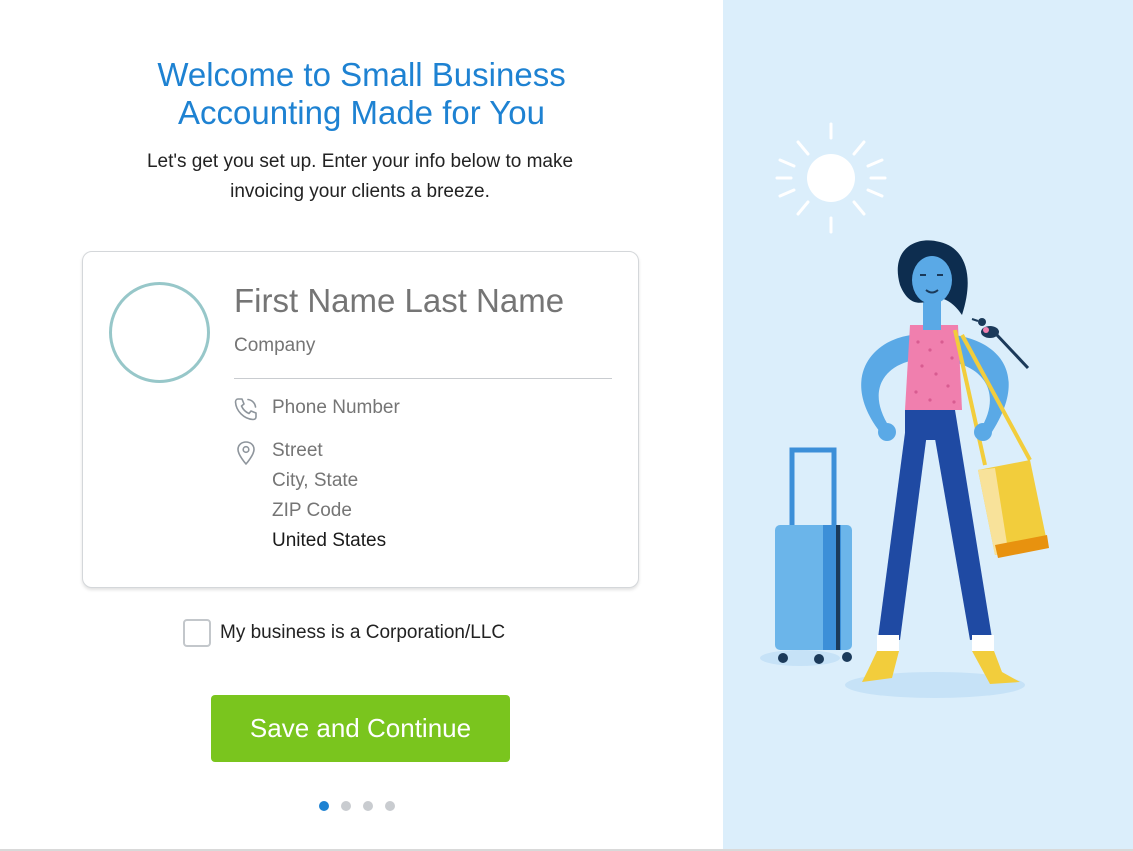 The height and width of the screenshot is (851, 1133). Describe the element at coordinates (245, 409) in the screenshot. I see `phone-icon` at that location.